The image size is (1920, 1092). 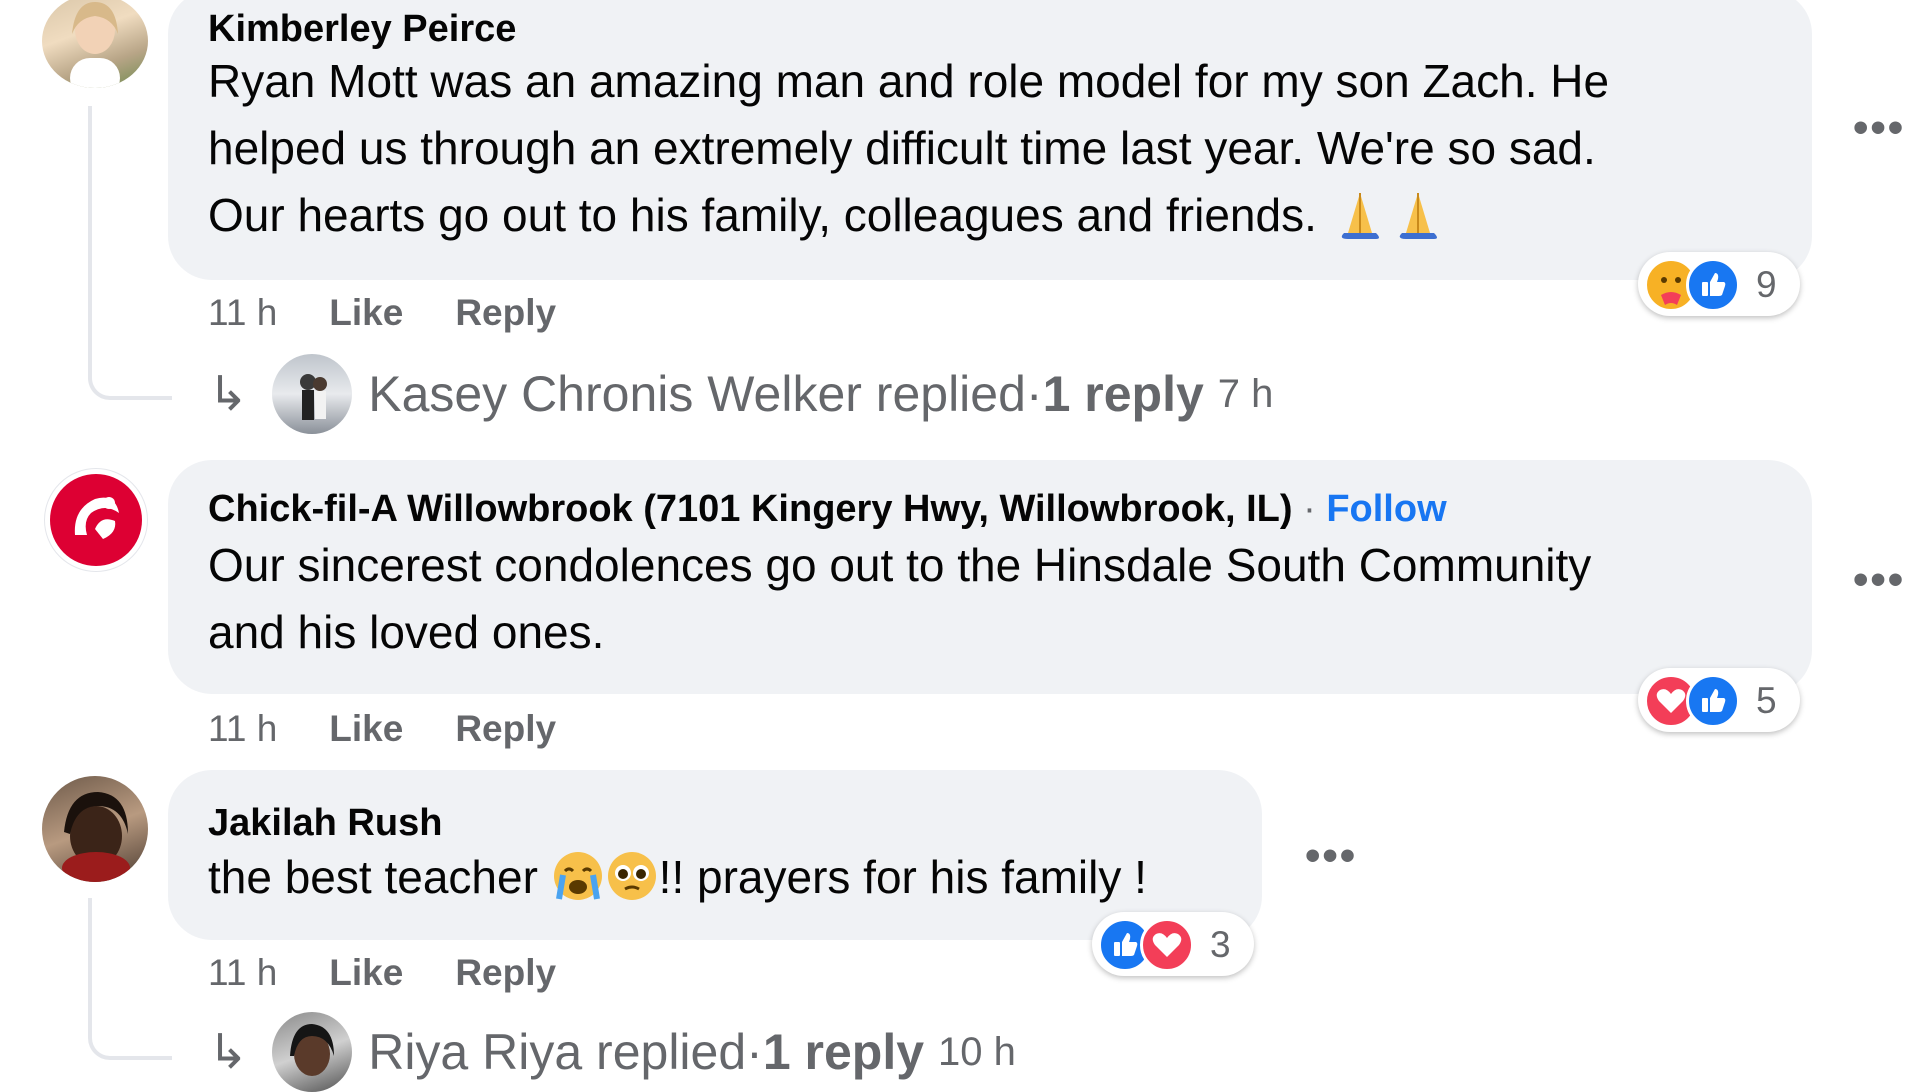 I want to click on reaction-count: 9, so click(x=1766, y=284).